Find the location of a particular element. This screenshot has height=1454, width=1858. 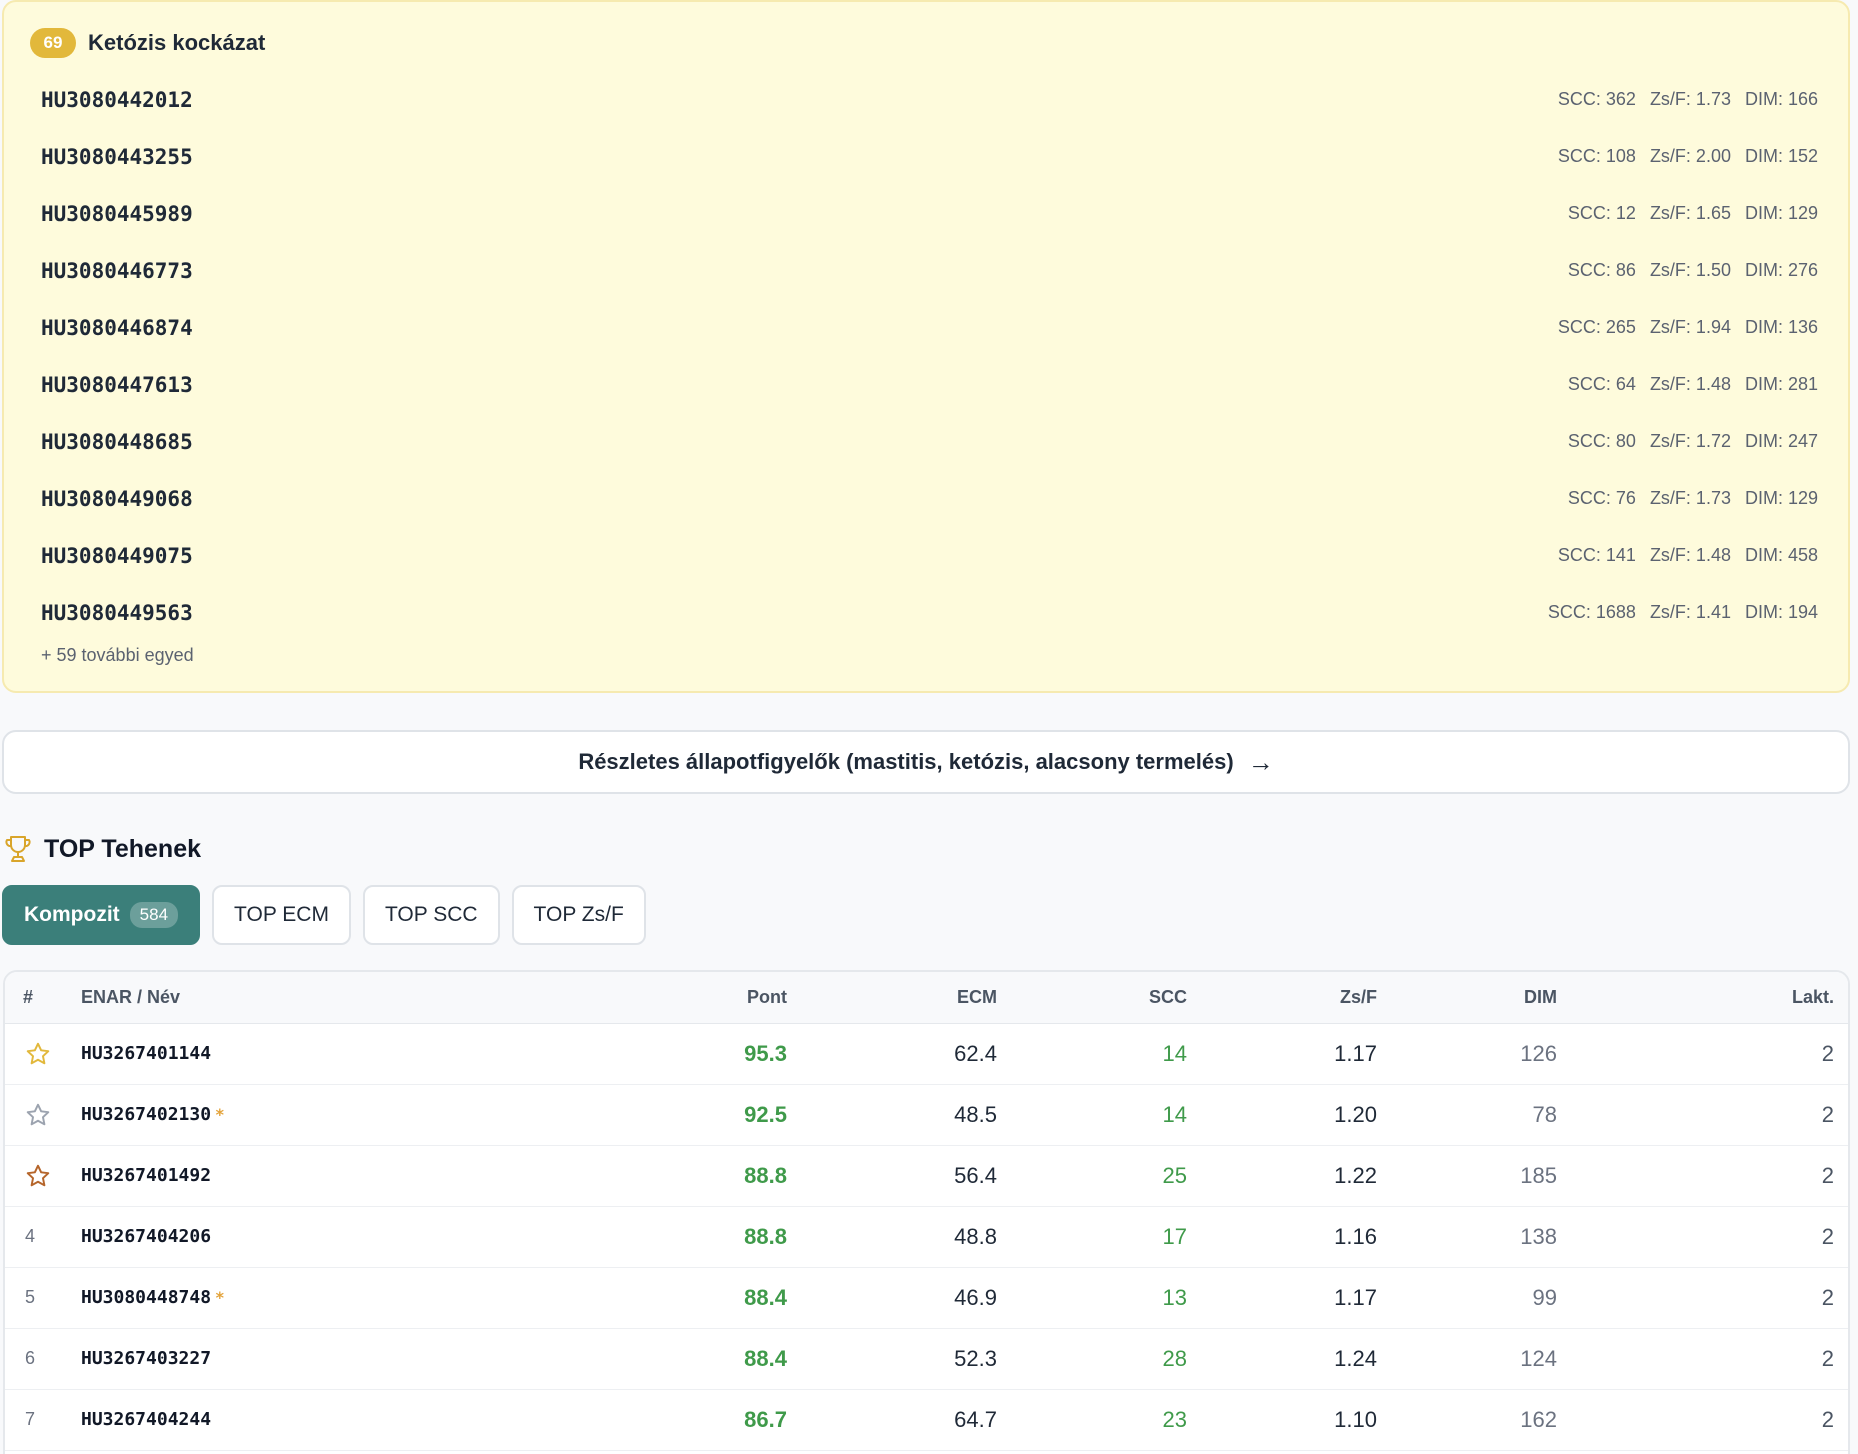

enar-text: HU3267404244 is located at coordinates (146, 1419).